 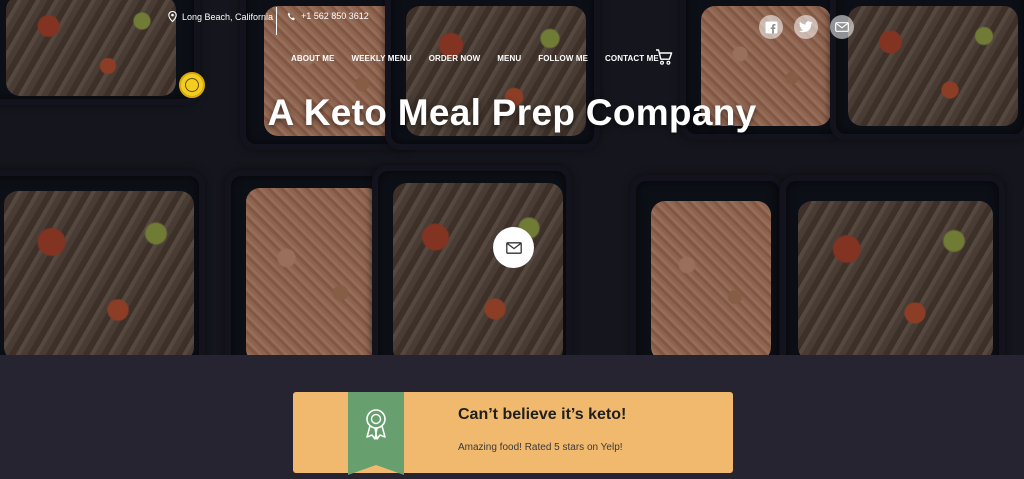 I want to click on logo-emblem, so click(x=192, y=85).